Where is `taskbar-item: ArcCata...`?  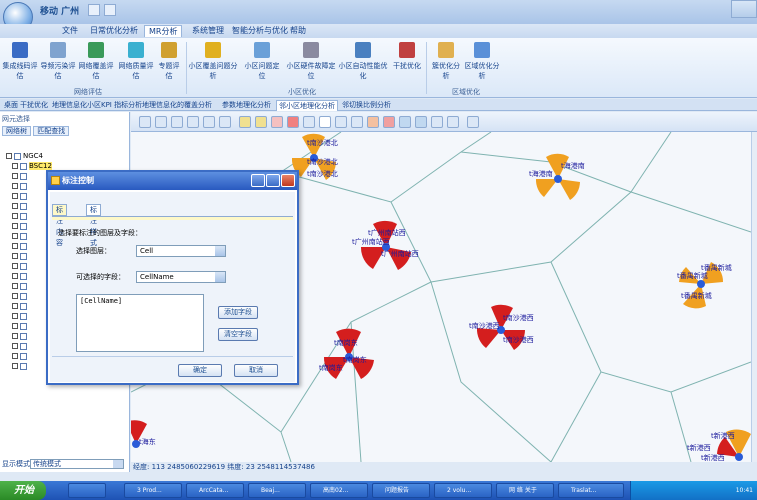
taskbar-item: ArcCata... is located at coordinates (215, 490).